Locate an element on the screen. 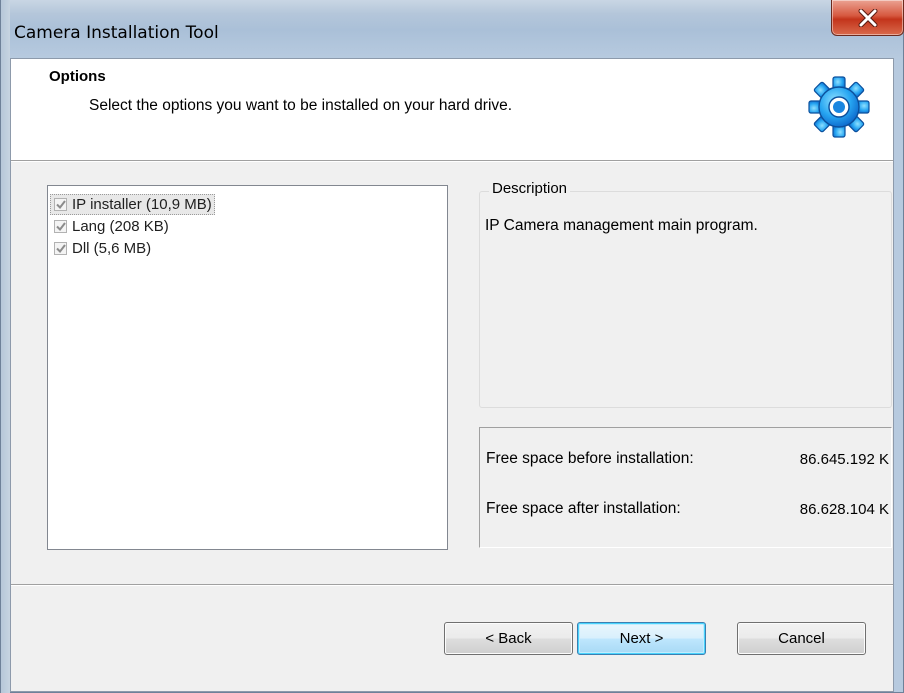 This screenshot has width=904, height=693. window-title: Camera Installation Tool is located at coordinates (116, 33).